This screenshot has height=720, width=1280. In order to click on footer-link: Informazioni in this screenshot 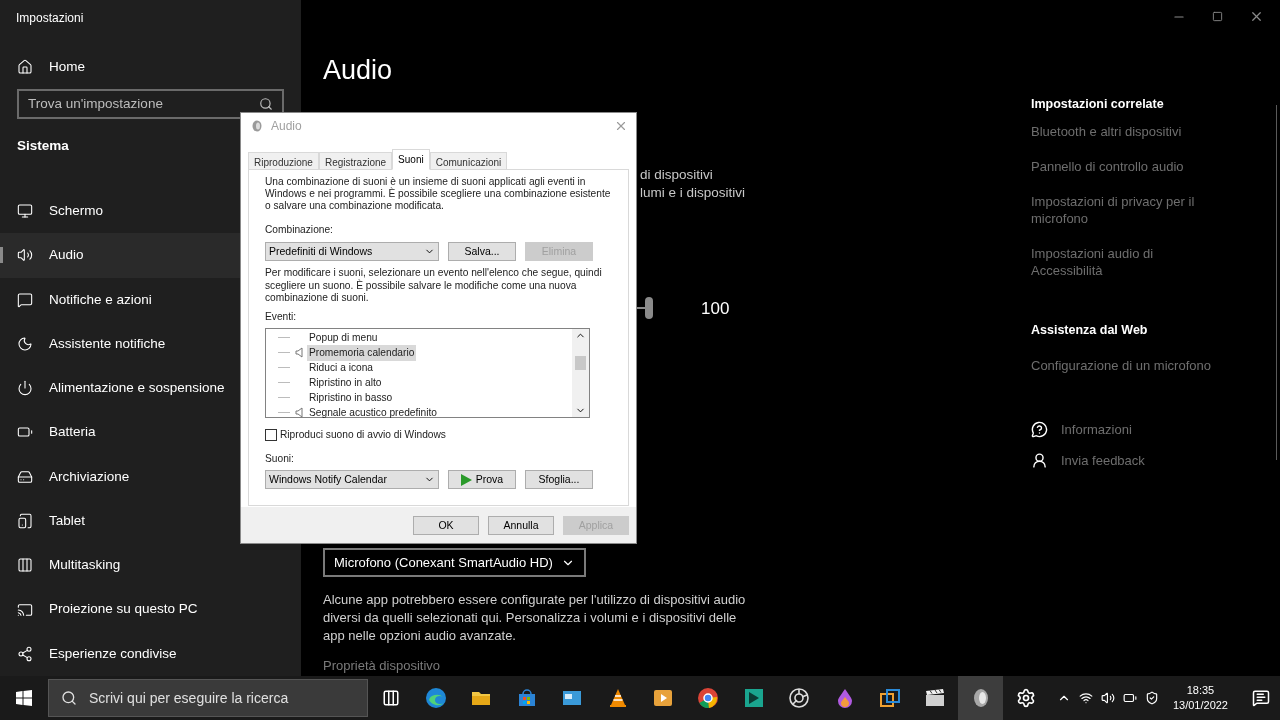, I will do `click(1096, 430)`.